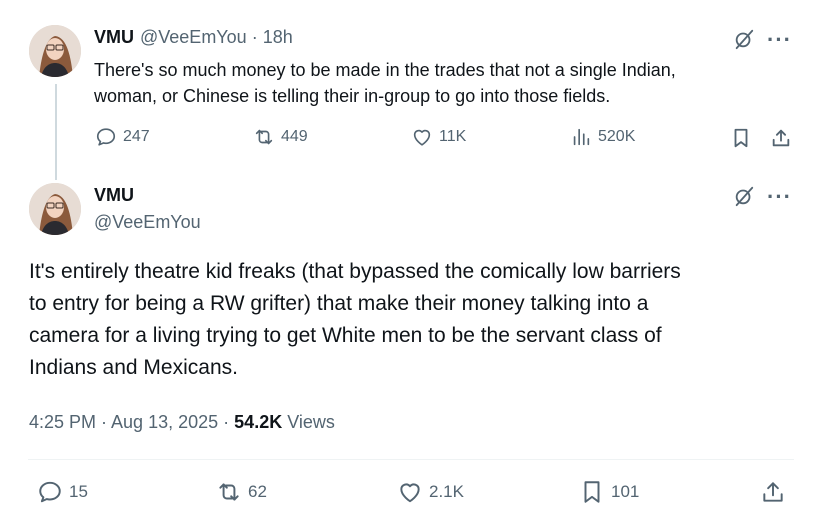  I want to click on bookmark-count: 101, so click(625, 491).